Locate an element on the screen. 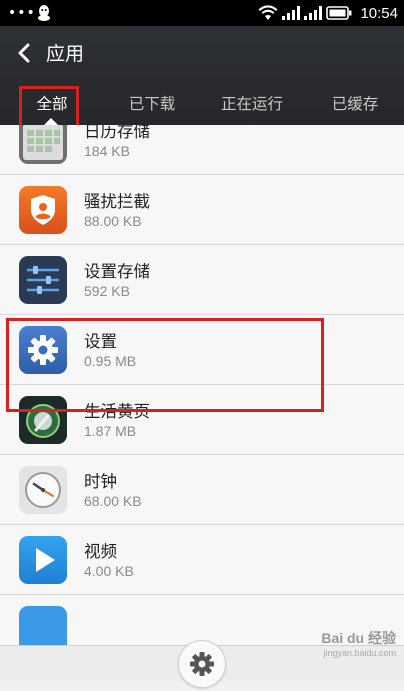  signal-icon is located at coordinates (291, 13).